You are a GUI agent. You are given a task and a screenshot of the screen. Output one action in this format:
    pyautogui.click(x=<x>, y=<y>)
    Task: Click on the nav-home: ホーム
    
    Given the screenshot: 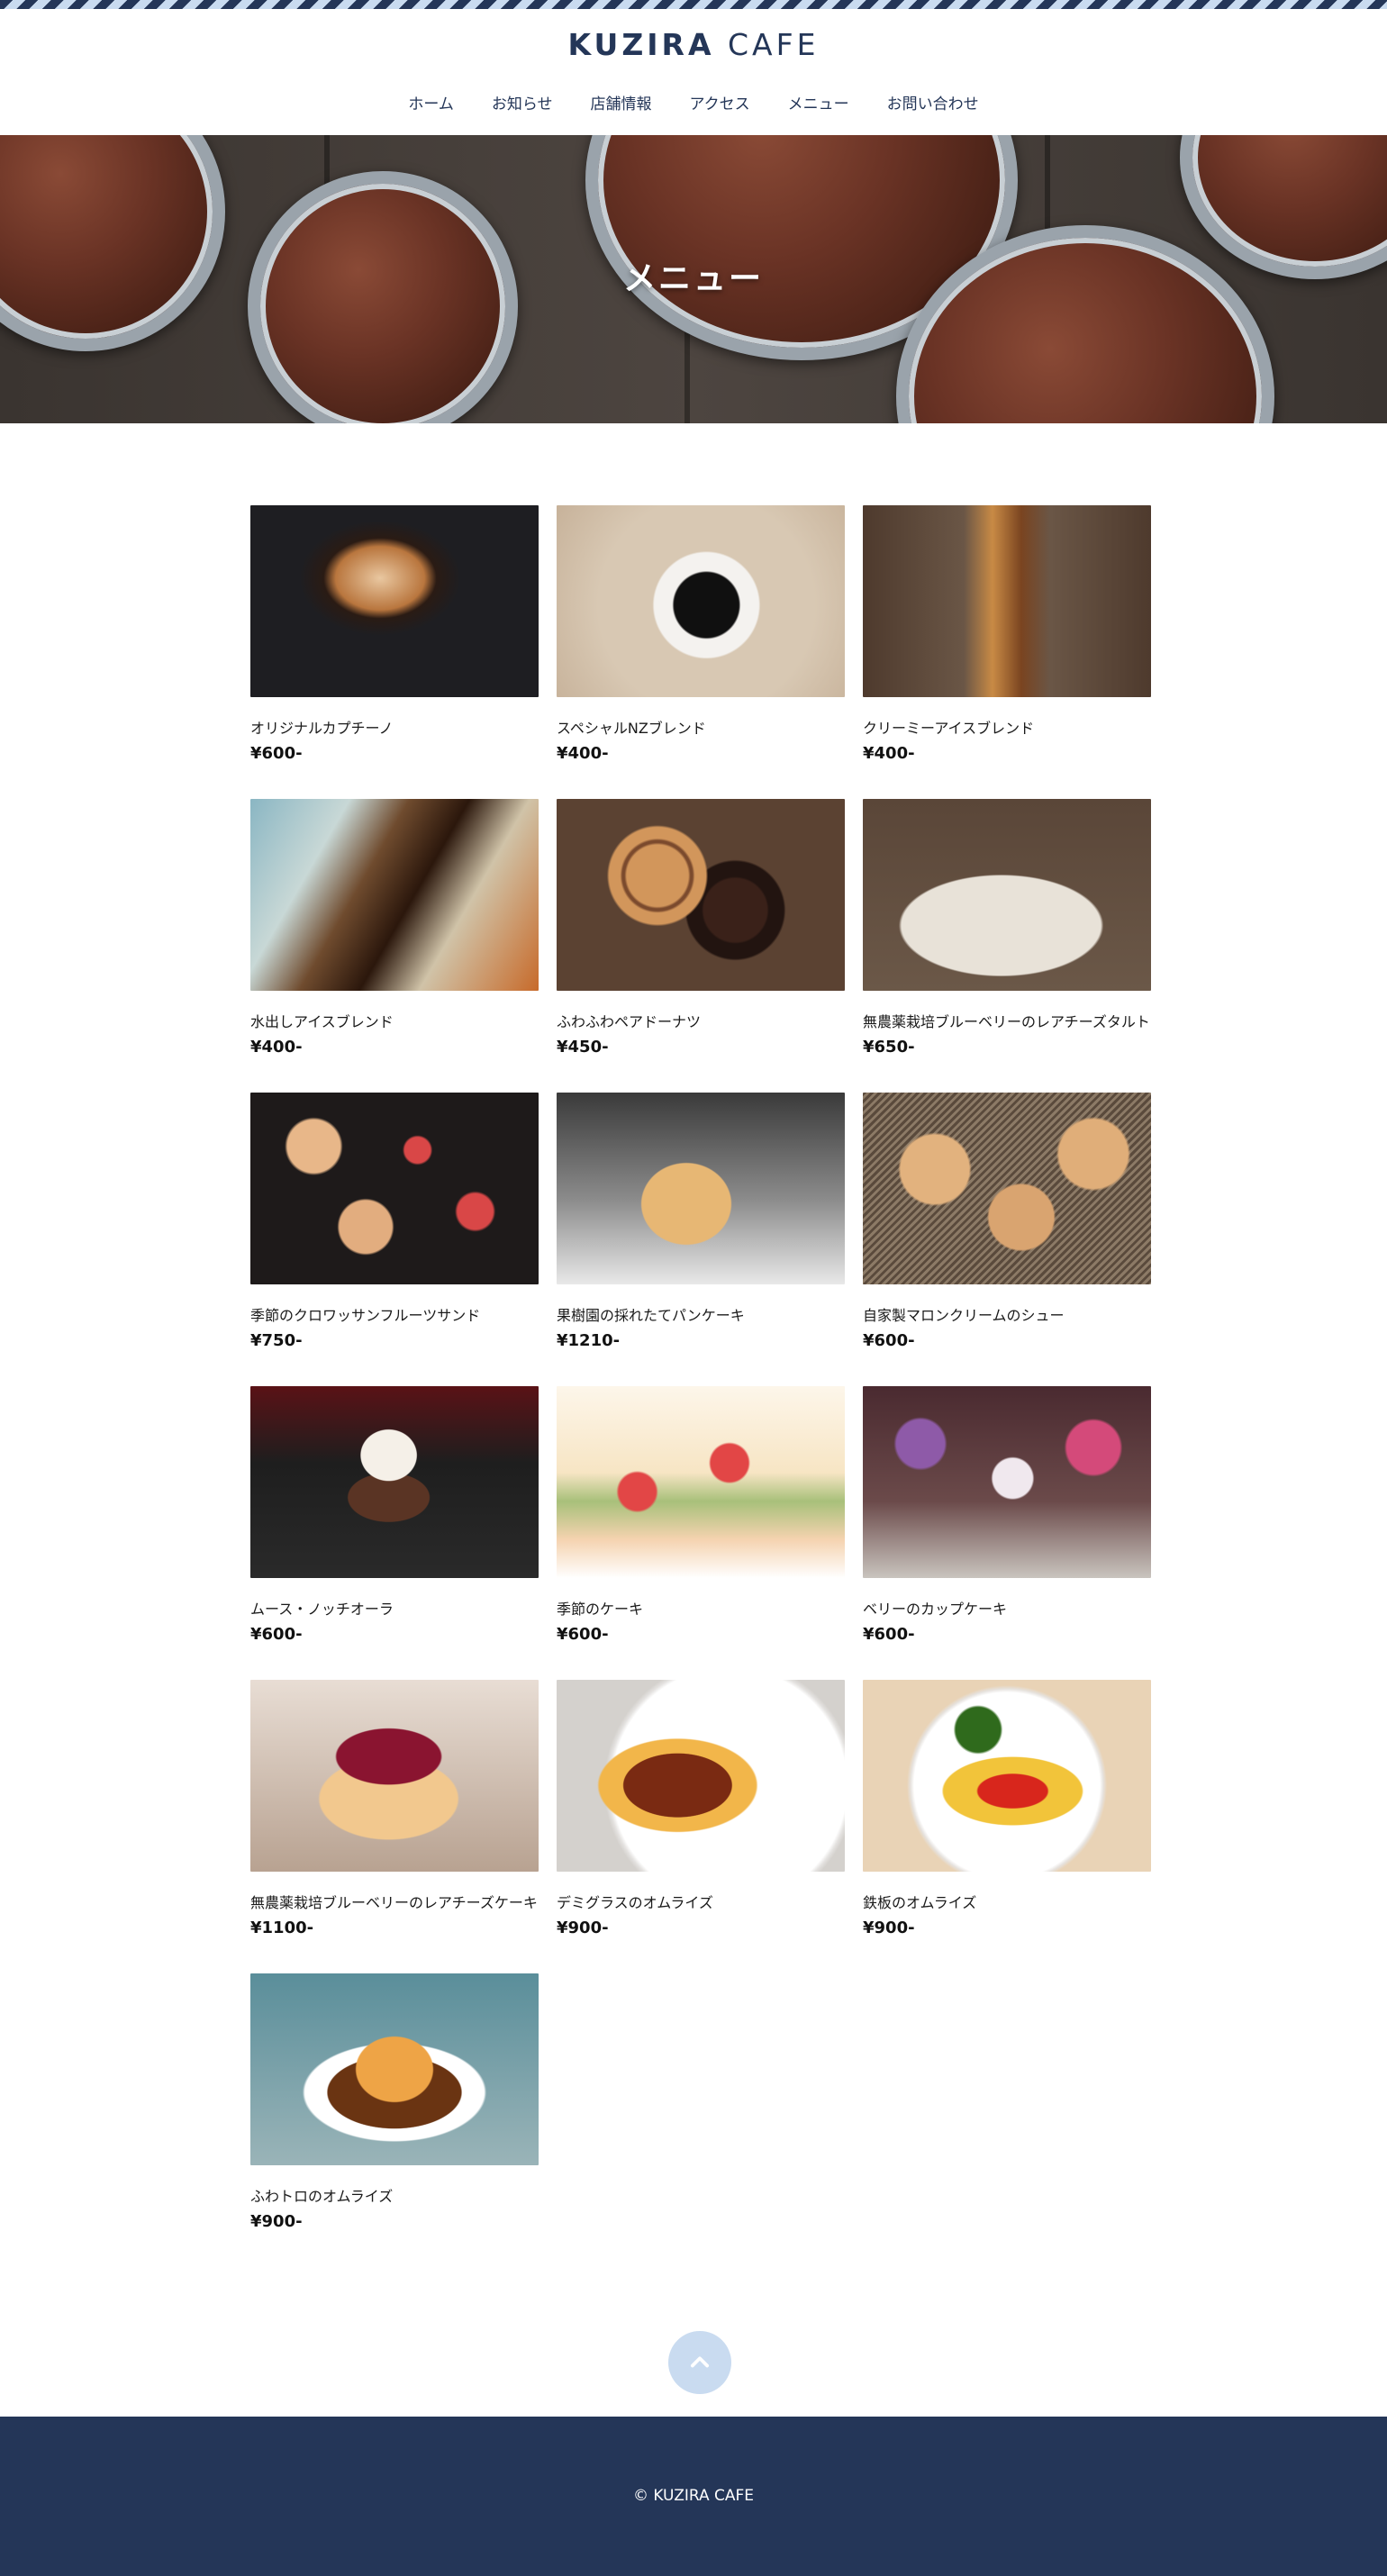 What is the action you would take?
    pyautogui.click(x=431, y=102)
    